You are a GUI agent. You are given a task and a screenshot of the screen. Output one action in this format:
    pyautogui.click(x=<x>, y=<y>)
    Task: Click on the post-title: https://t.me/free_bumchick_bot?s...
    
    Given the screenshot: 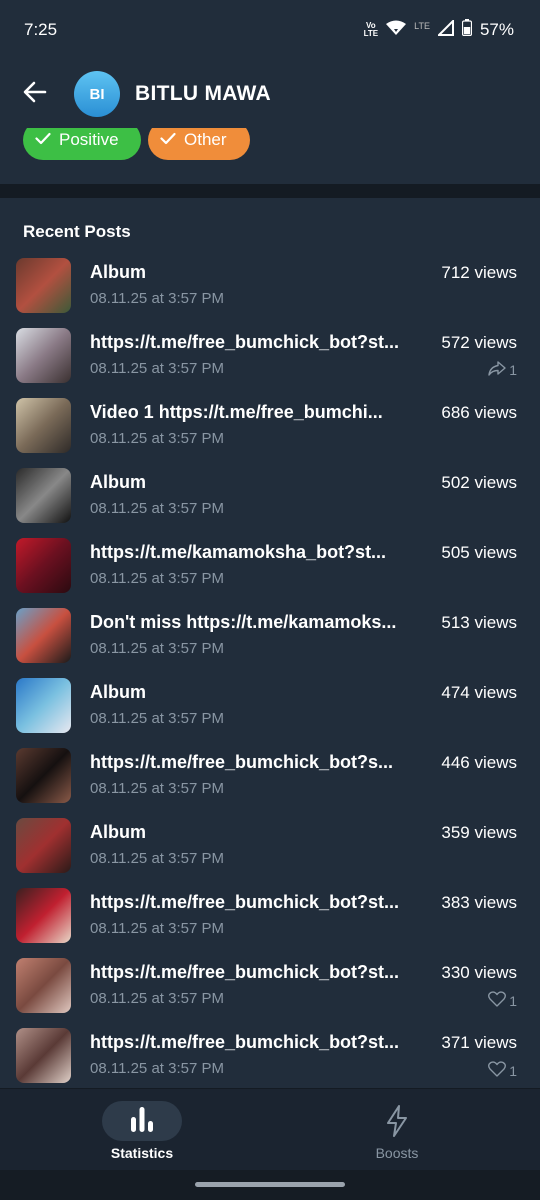 What is the action you would take?
    pyautogui.click(x=242, y=762)
    